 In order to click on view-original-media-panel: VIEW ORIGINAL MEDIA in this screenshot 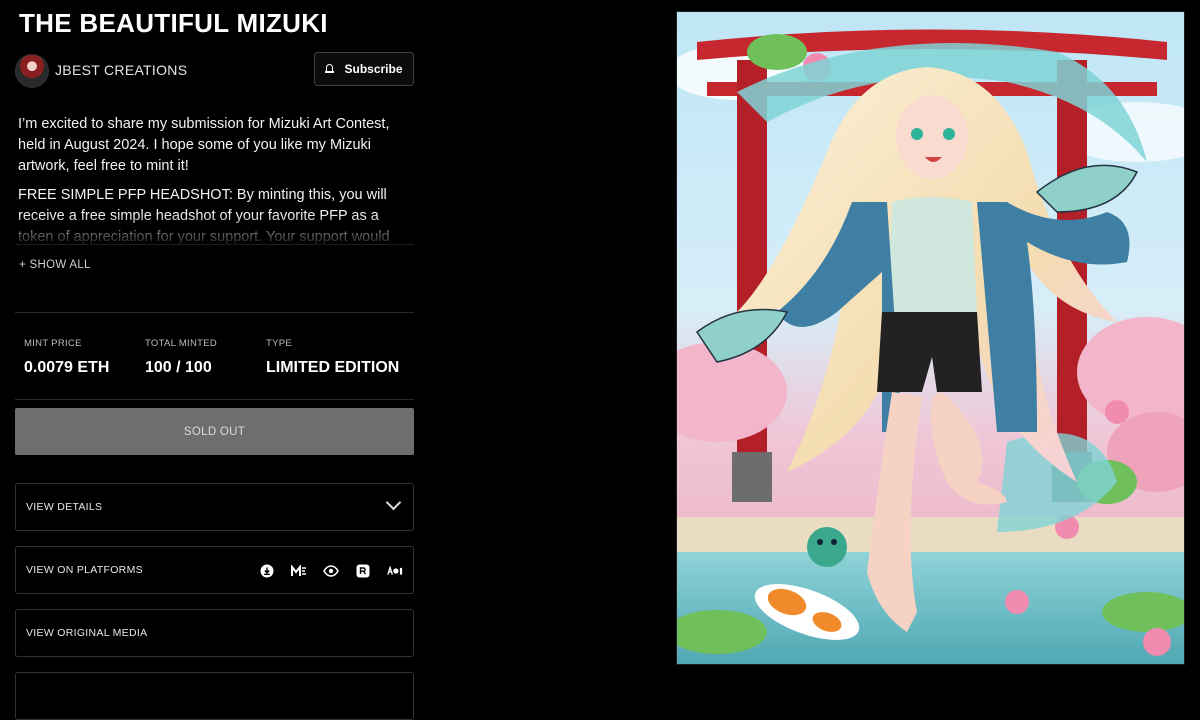, I will do `click(214, 633)`.